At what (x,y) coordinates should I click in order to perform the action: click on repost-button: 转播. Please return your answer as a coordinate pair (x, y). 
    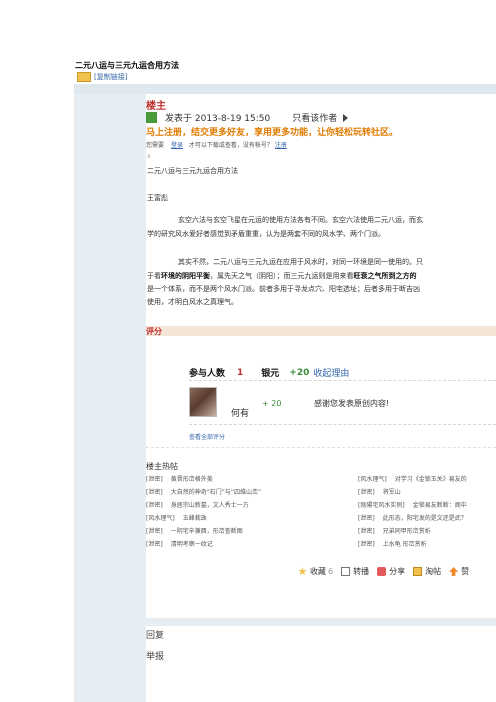
    Looking at the image, I should click on (355, 571).